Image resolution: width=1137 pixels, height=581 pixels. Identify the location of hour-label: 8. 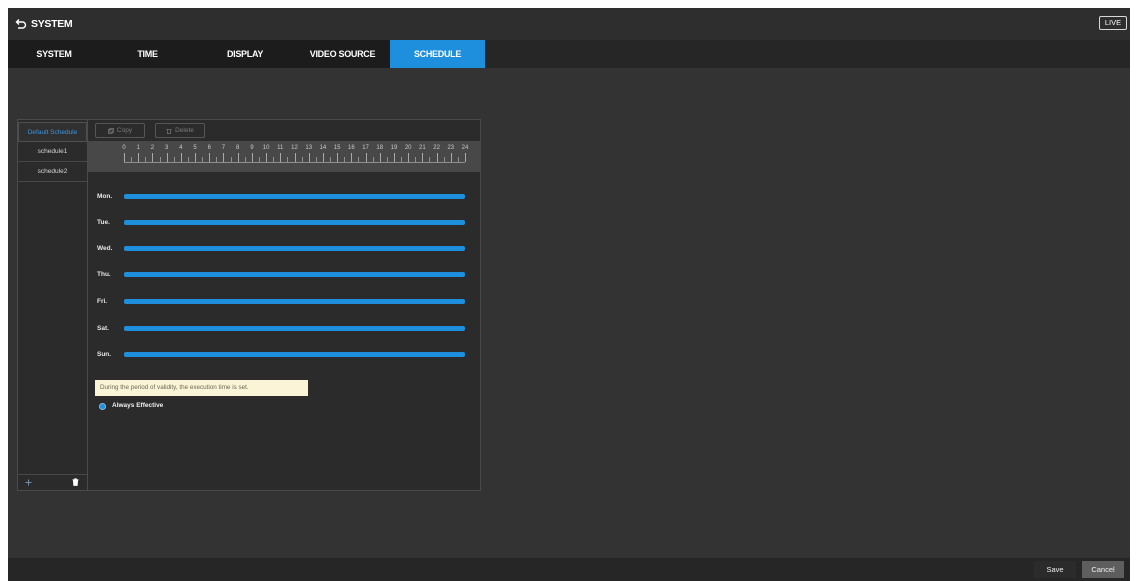
(237, 148).